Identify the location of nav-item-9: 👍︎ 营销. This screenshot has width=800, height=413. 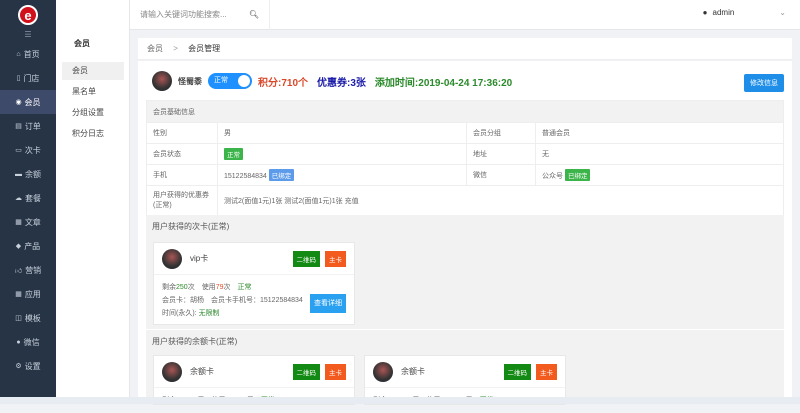
(28, 270).